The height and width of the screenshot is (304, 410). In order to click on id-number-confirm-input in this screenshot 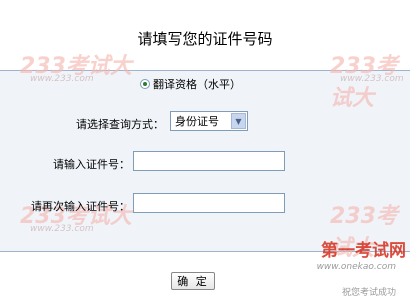, I will do `click(209, 203)`.